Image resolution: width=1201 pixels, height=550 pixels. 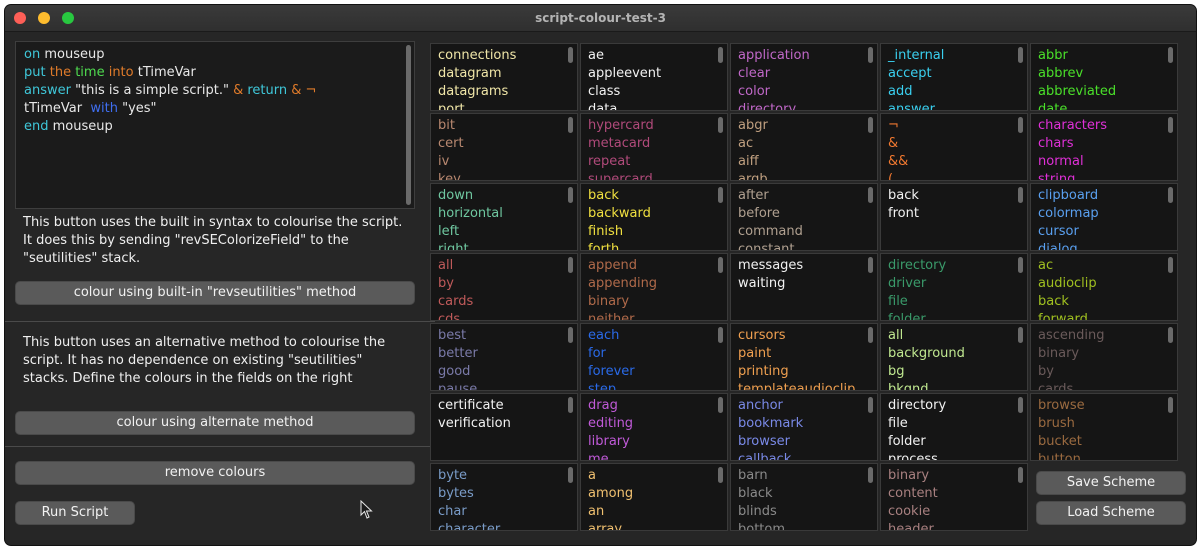 I want to click on keyword-colour-field: drag editing library me, so click(x=654, y=427).